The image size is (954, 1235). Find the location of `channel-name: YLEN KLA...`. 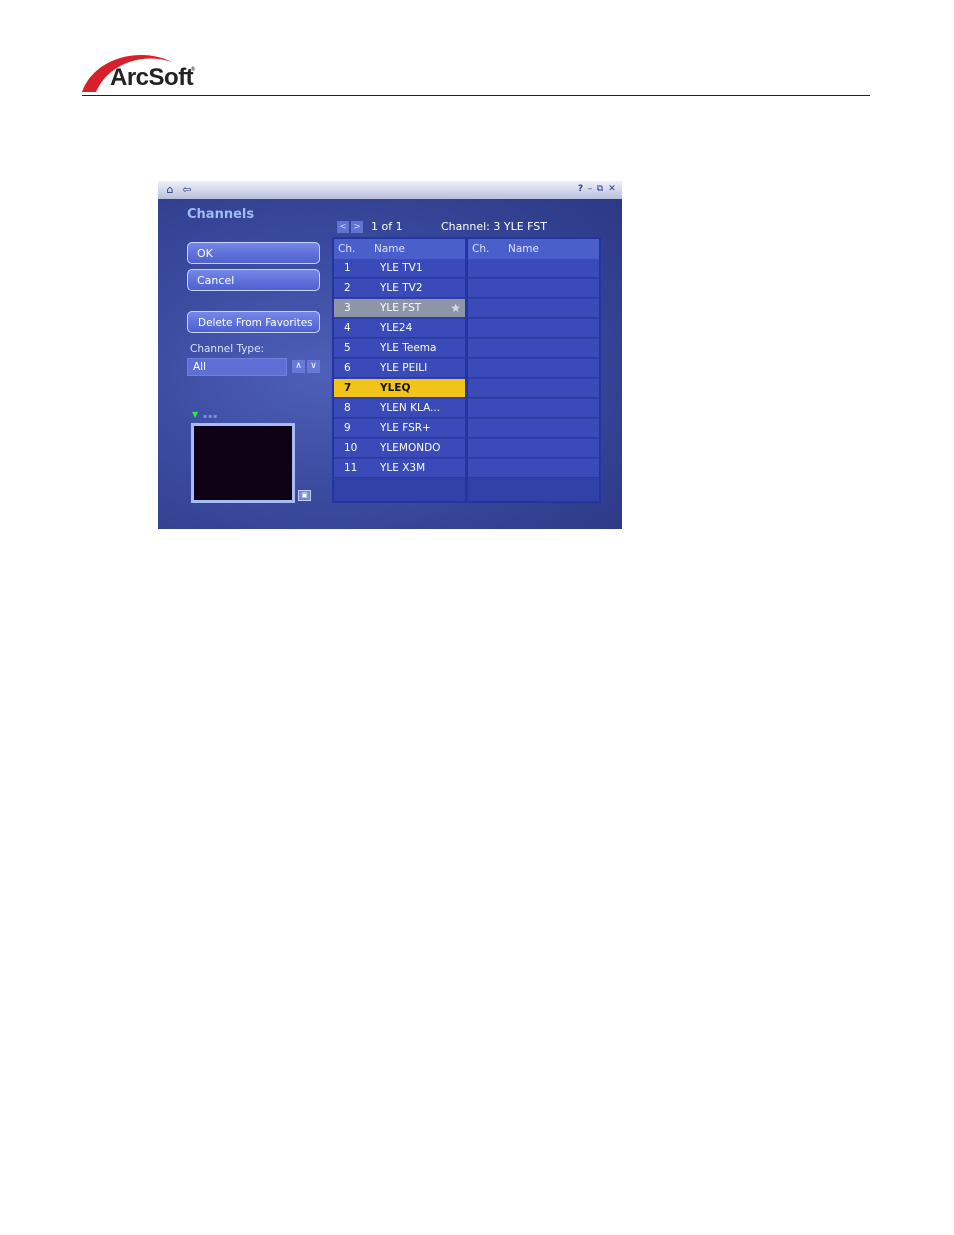

channel-name: YLEN KLA... is located at coordinates (410, 408).